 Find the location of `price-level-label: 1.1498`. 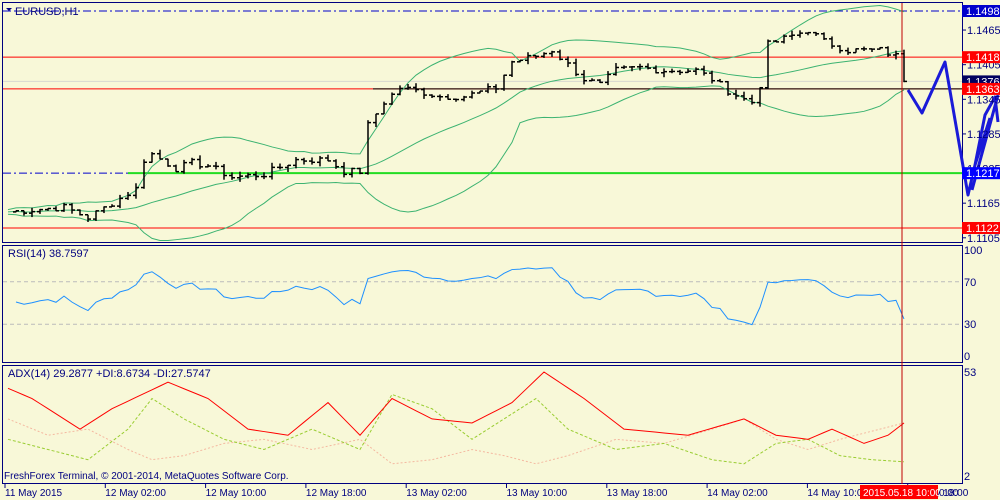

price-level-label: 1.1498 is located at coordinates (983, 12).